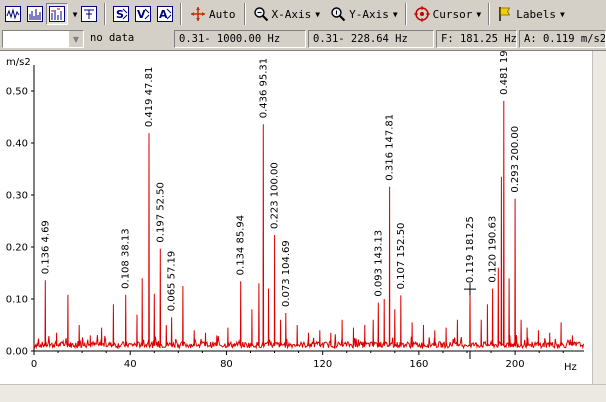  Describe the element at coordinates (43, 39) in the screenshot. I see `channel-select: ▼` at that location.